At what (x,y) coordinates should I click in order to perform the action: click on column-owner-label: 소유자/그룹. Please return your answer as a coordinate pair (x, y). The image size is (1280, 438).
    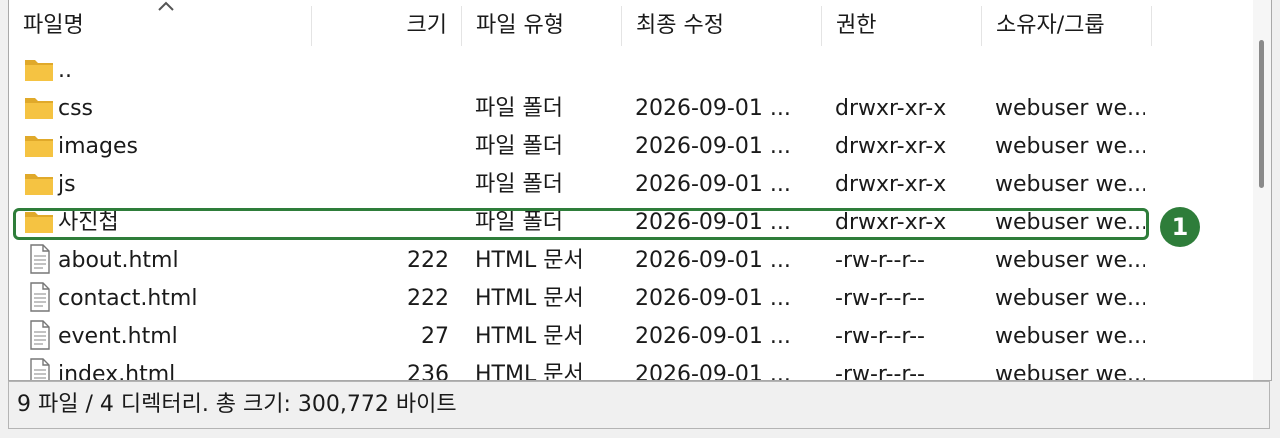
    Looking at the image, I should click on (1050, 25).